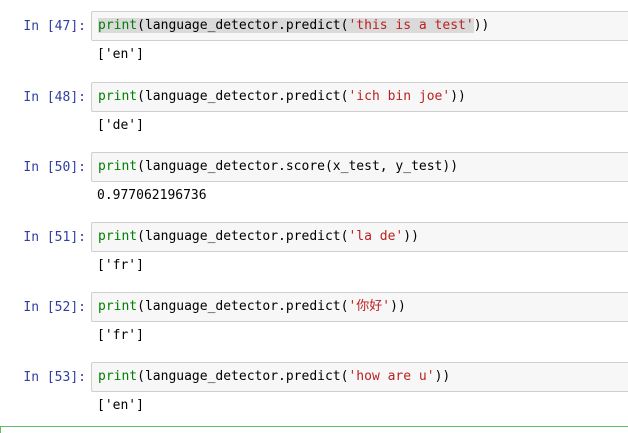 This screenshot has height=433, width=628. I want to click on code-string: 'this is a test', so click(411, 25).